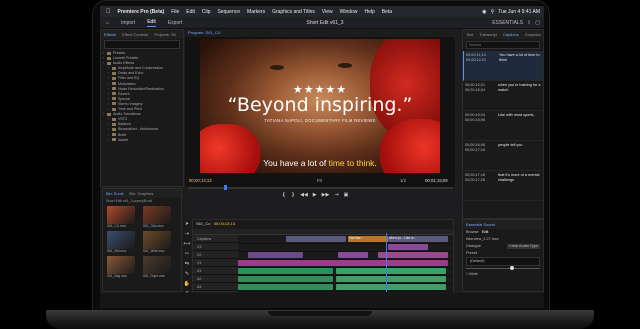  I want to click on effects-tree-item: › Adobe, so click(142, 140).